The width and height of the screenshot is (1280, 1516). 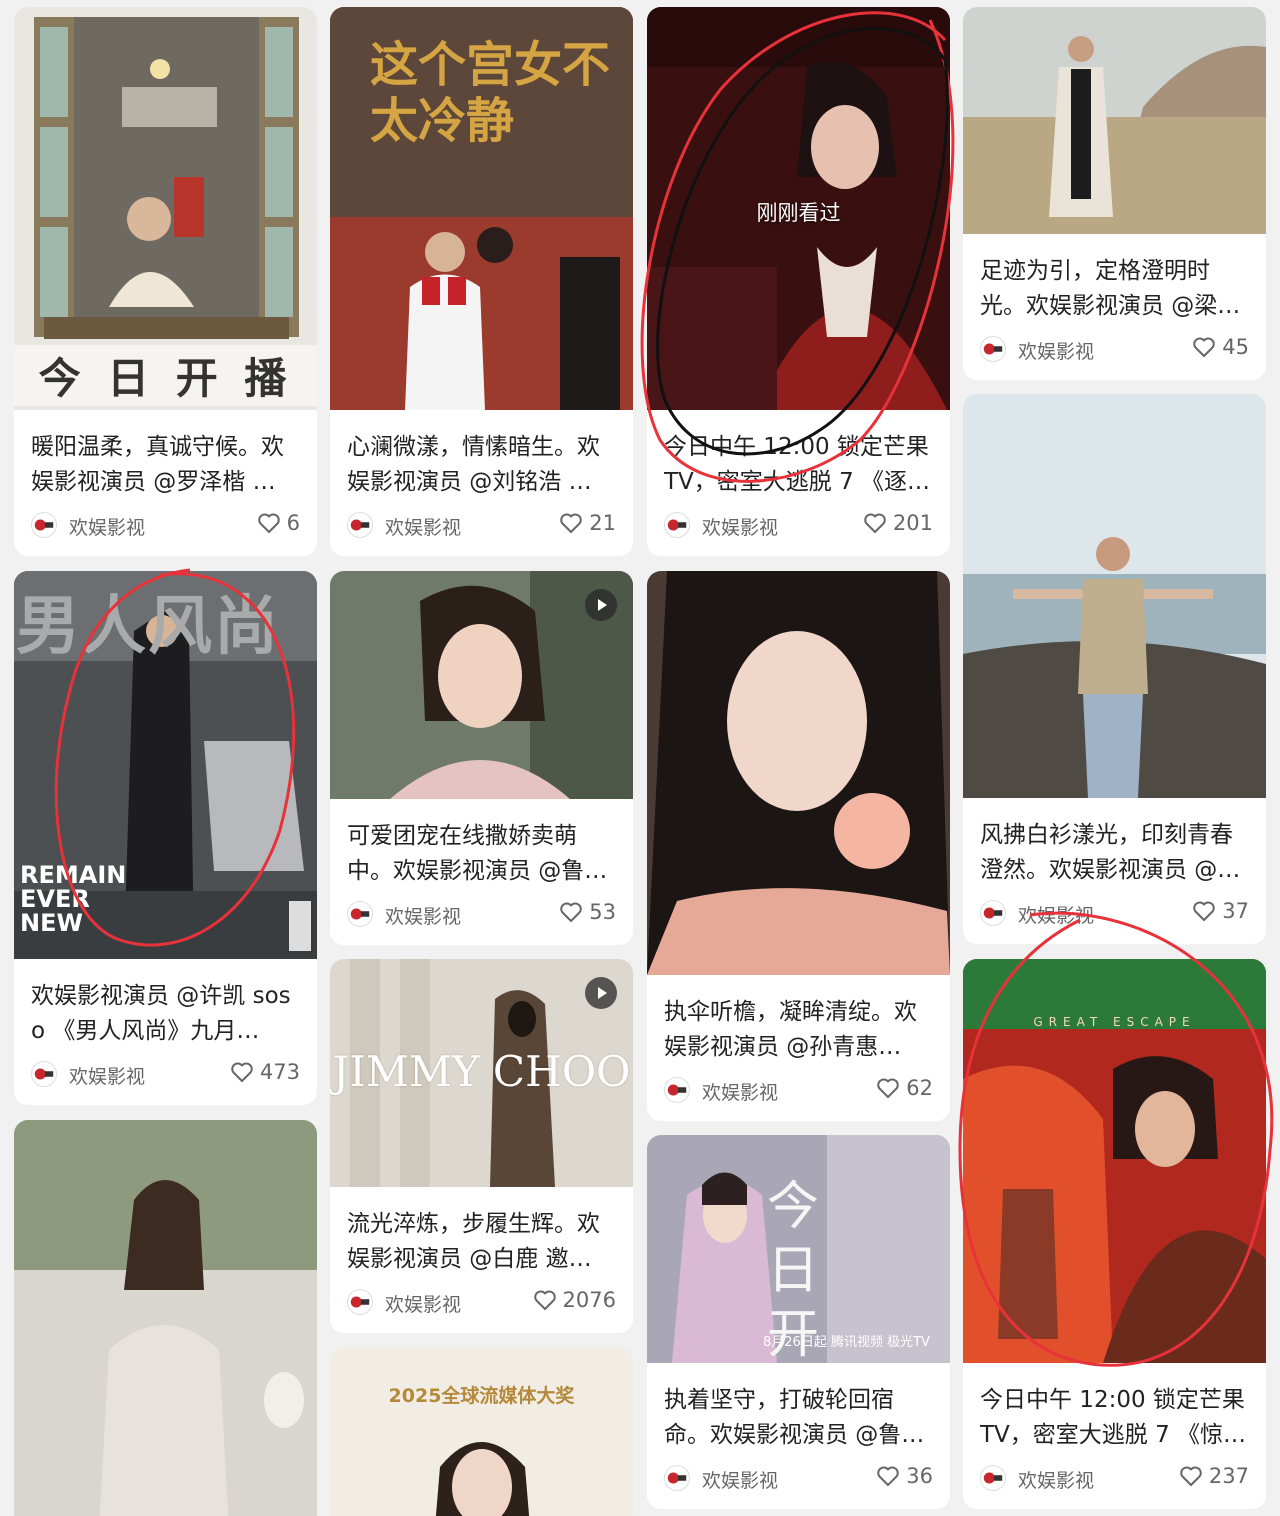 I want to click on feed-card-7: 执伞听檐，凝眸清绽。欢娱影视演员 @孙青惠… 欢娱影视 62, so click(x=798, y=846).